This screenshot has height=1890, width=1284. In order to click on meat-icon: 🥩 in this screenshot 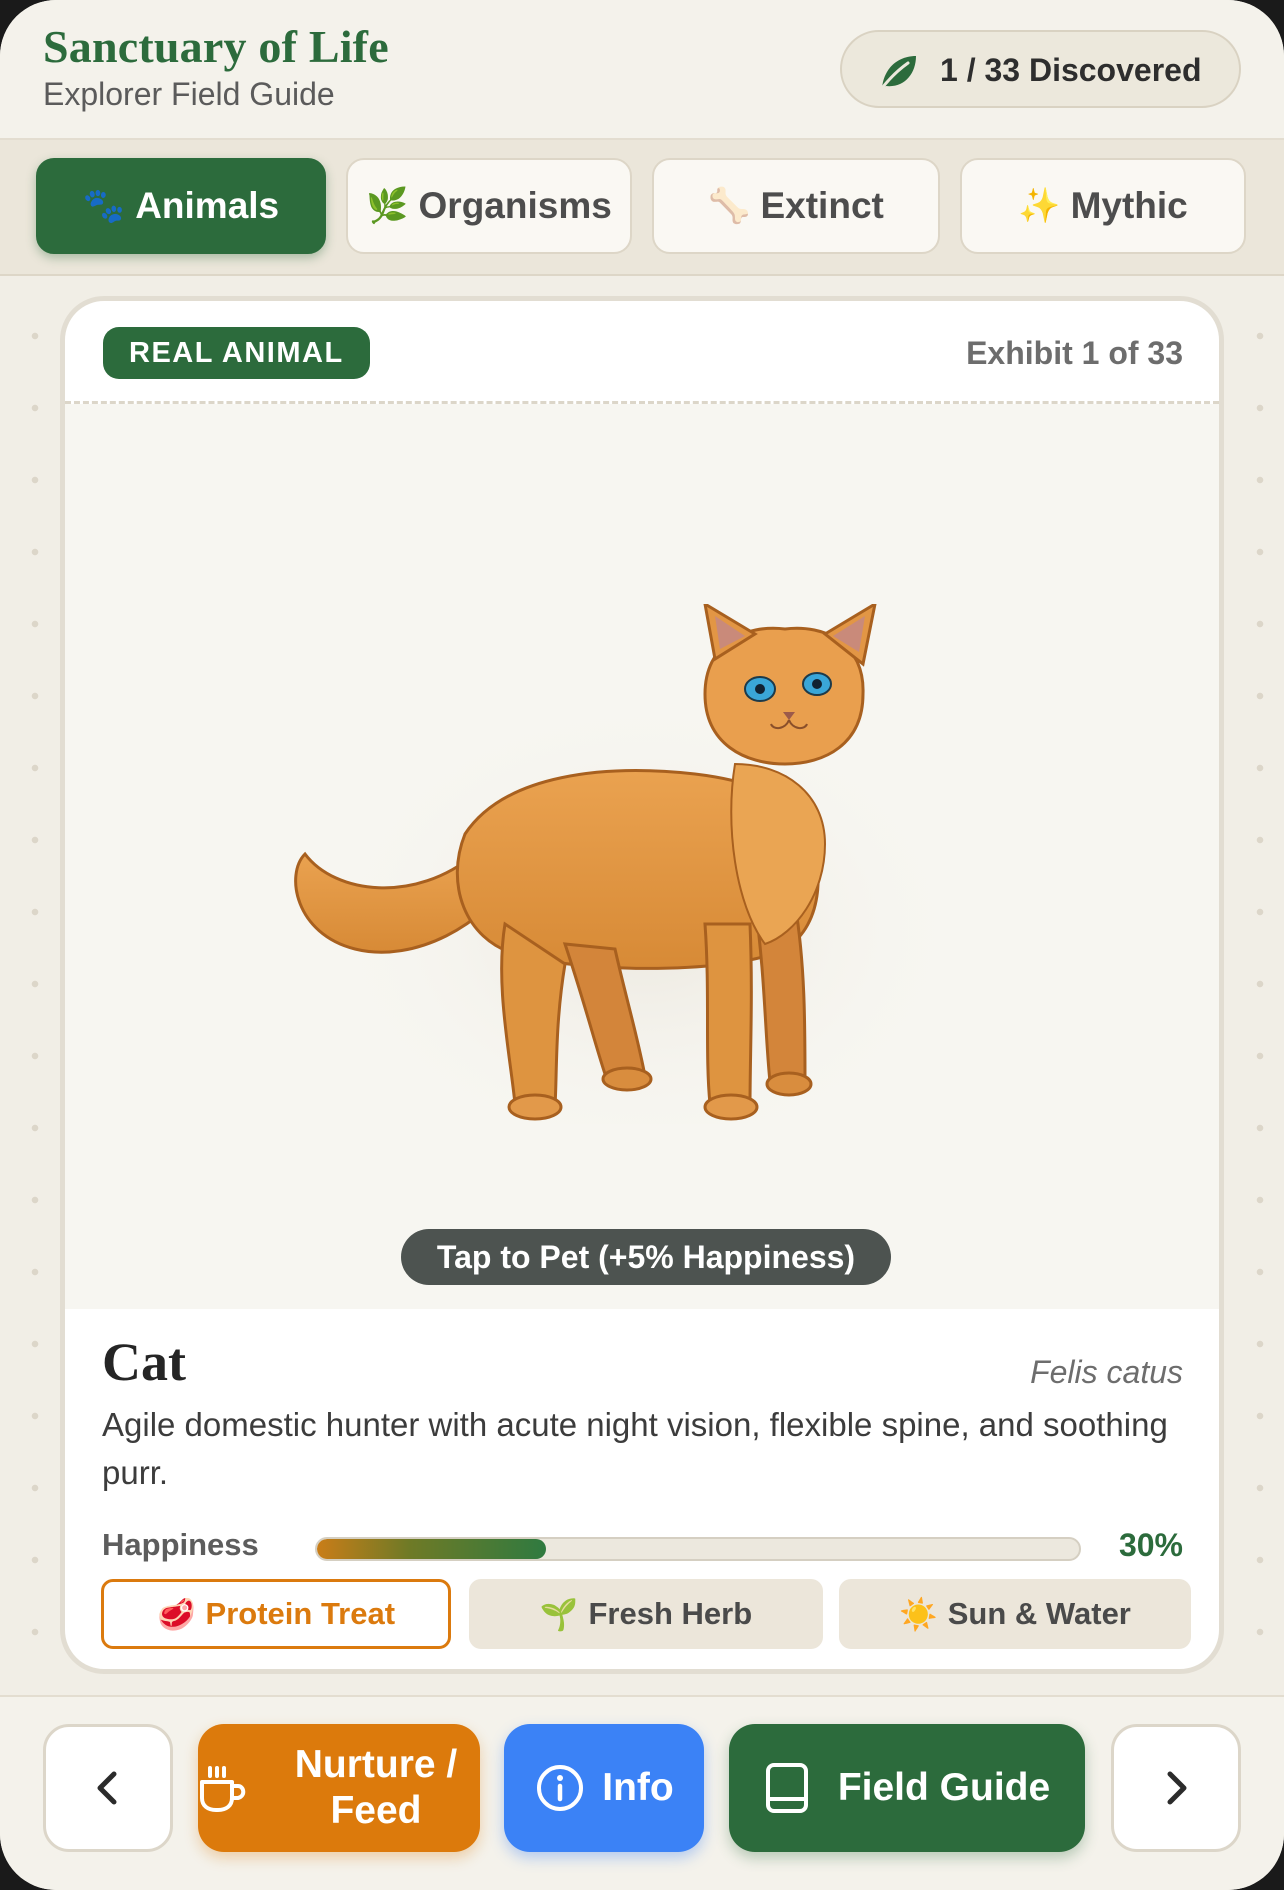, I will do `click(176, 1614)`.